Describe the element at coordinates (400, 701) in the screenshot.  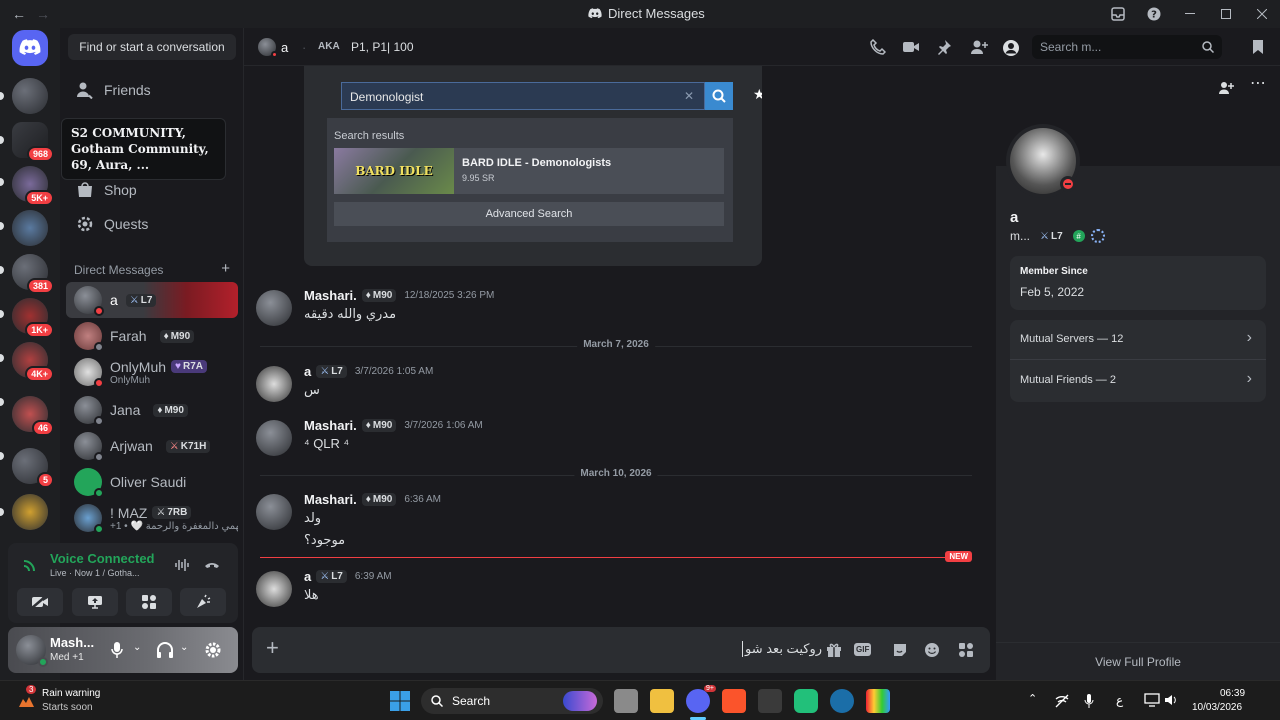
I see `windows-start-icon` at that location.